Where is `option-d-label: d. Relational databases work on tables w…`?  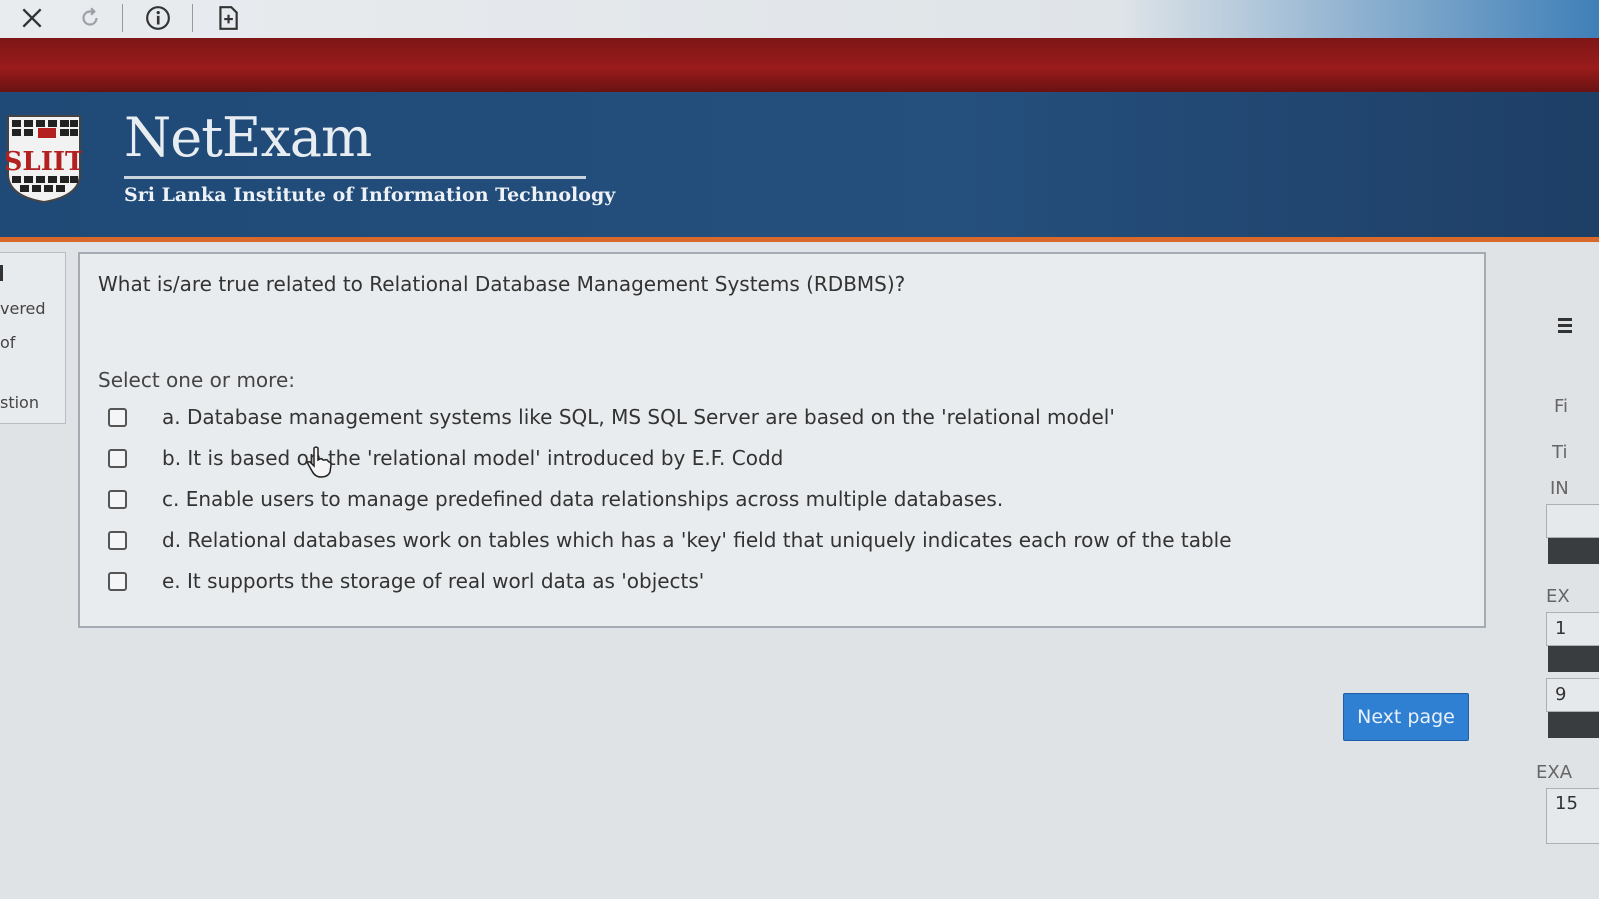 option-d-label: d. Relational databases work on tables w… is located at coordinates (697, 540).